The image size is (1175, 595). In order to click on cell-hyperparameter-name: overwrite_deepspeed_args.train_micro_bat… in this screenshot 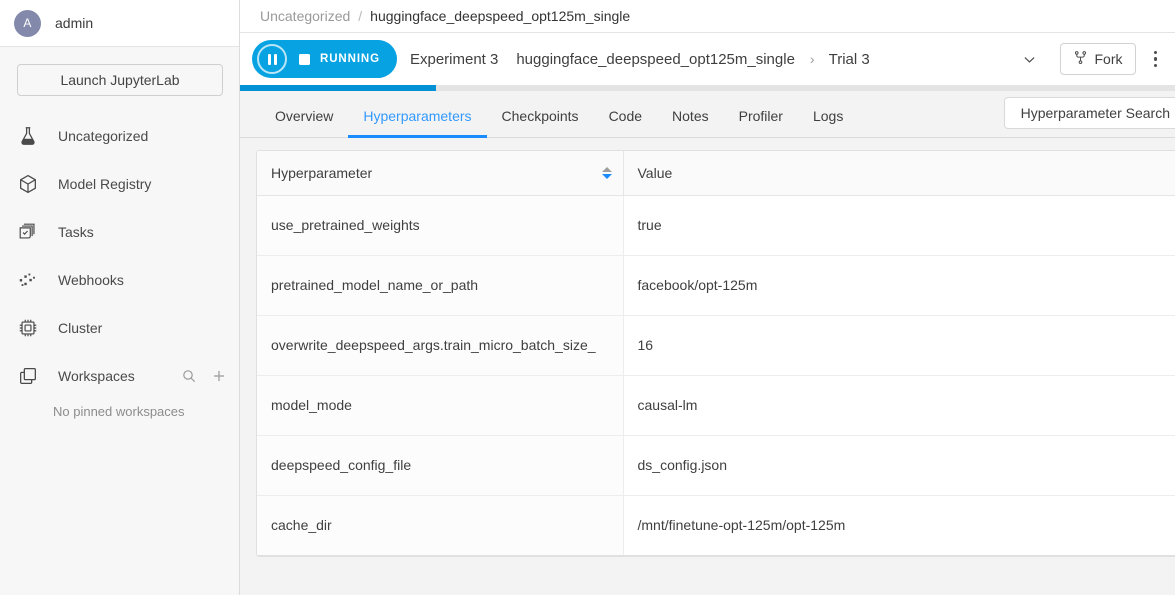, I will do `click(440, 345)`.